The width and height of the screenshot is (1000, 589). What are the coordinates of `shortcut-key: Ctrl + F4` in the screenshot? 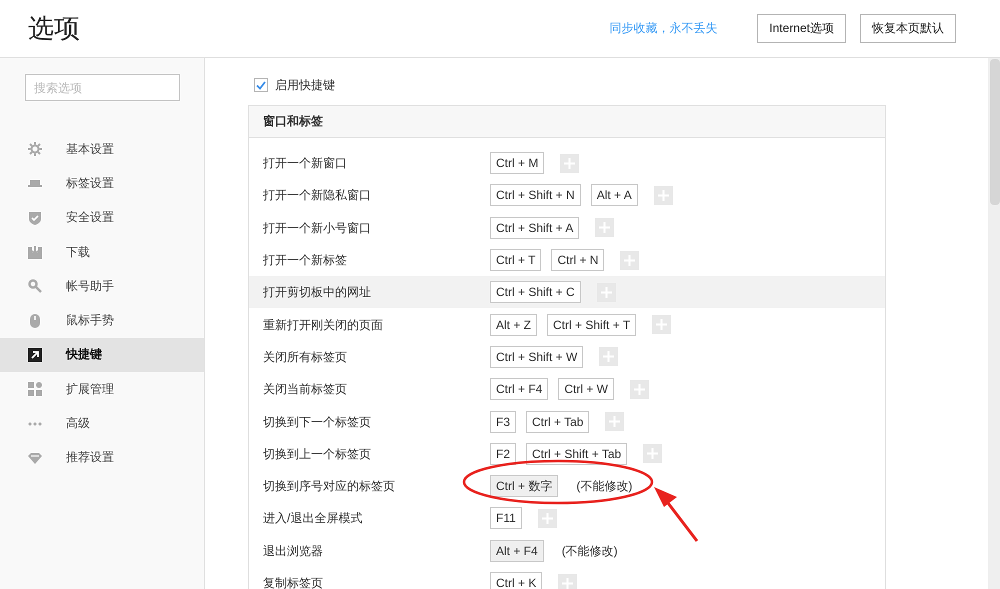 It's located at (519, 389).